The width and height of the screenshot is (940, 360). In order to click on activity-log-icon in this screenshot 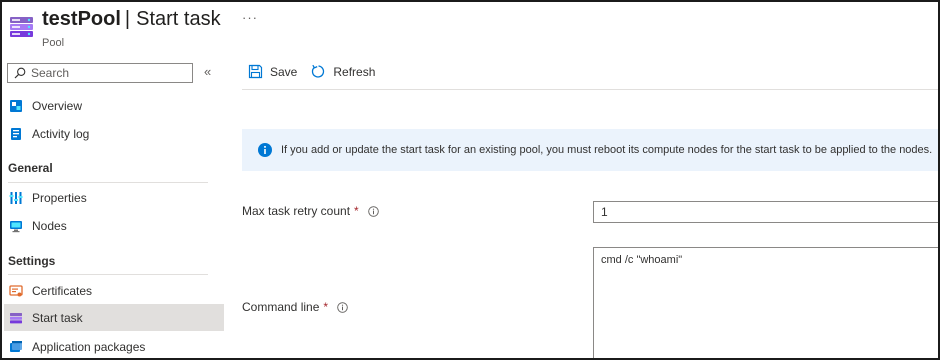, I will do `click(16, 133)`.